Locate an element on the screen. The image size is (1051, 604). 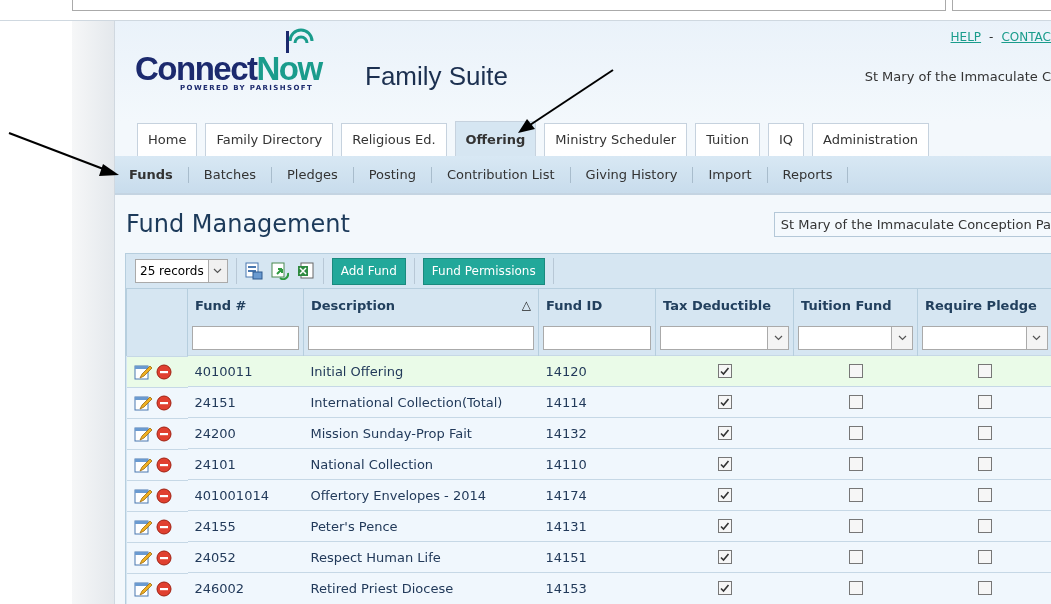
nav-tab: IQ is located at coordinates (785, 139).